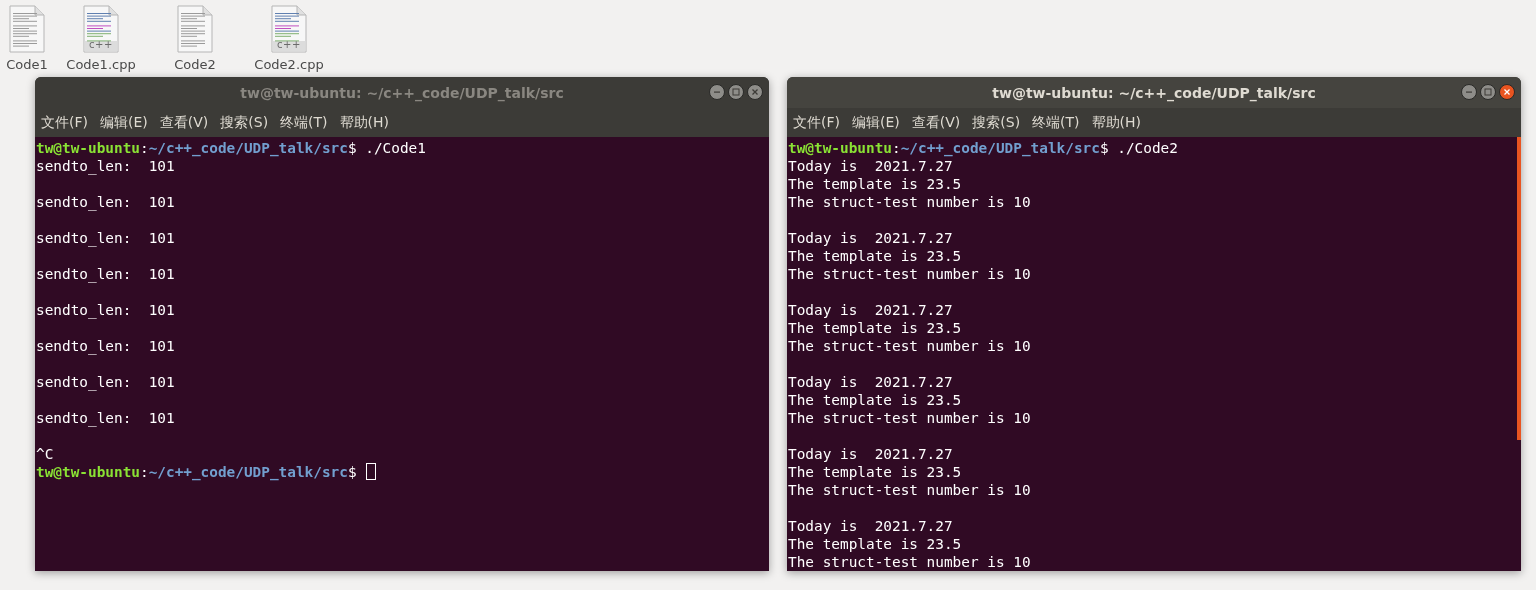  What do you see at coordinates (1147, 148) in the screenshot?
I see `command-text: ./Code2` at bounding box center [1147, 148].